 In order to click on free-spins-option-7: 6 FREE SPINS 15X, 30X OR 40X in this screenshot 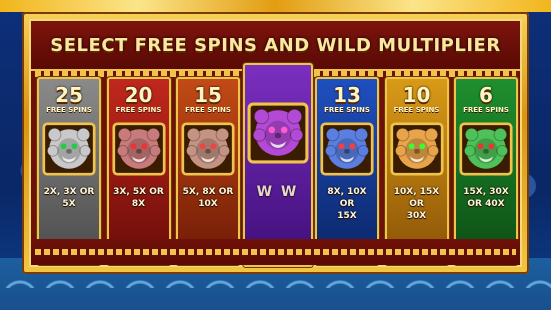, I will do `click(486, 171)`.